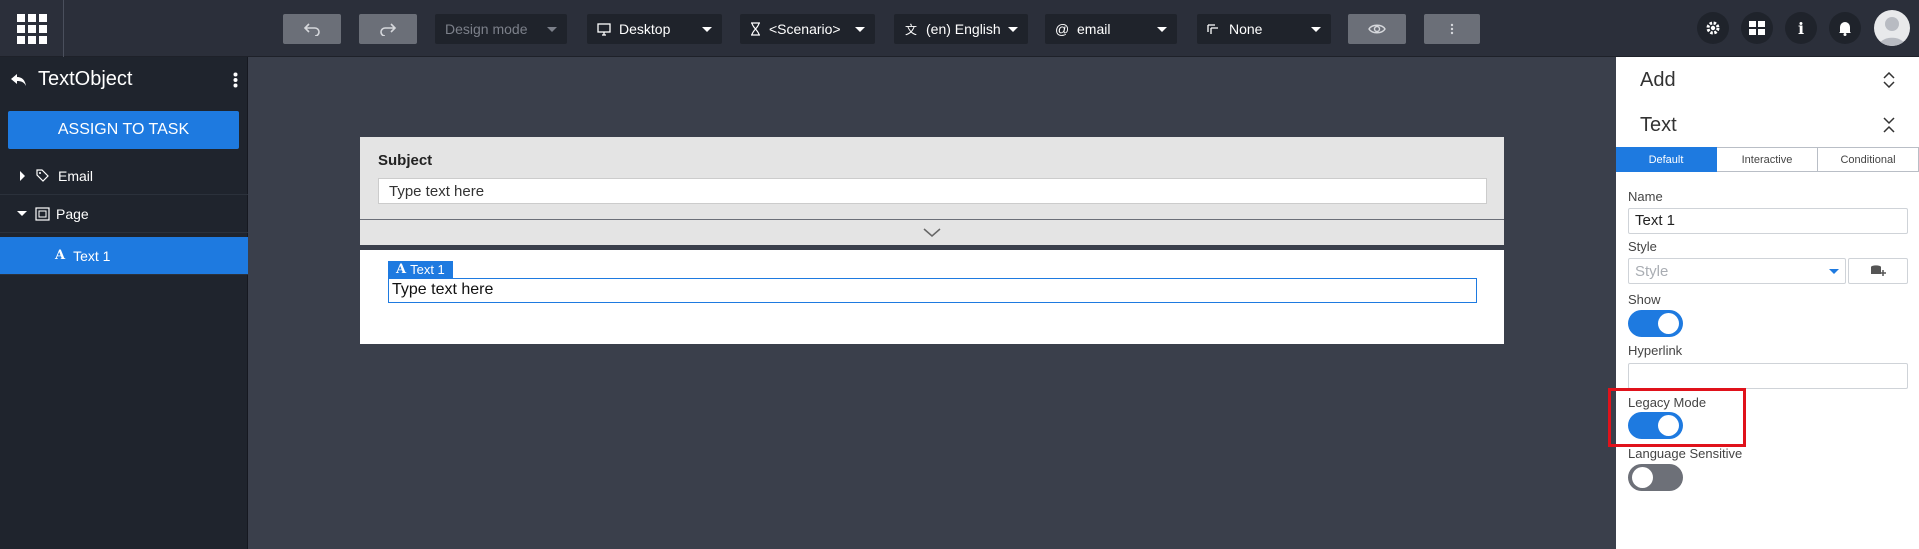  I want to click on layout-icon, so click(1757, 28).